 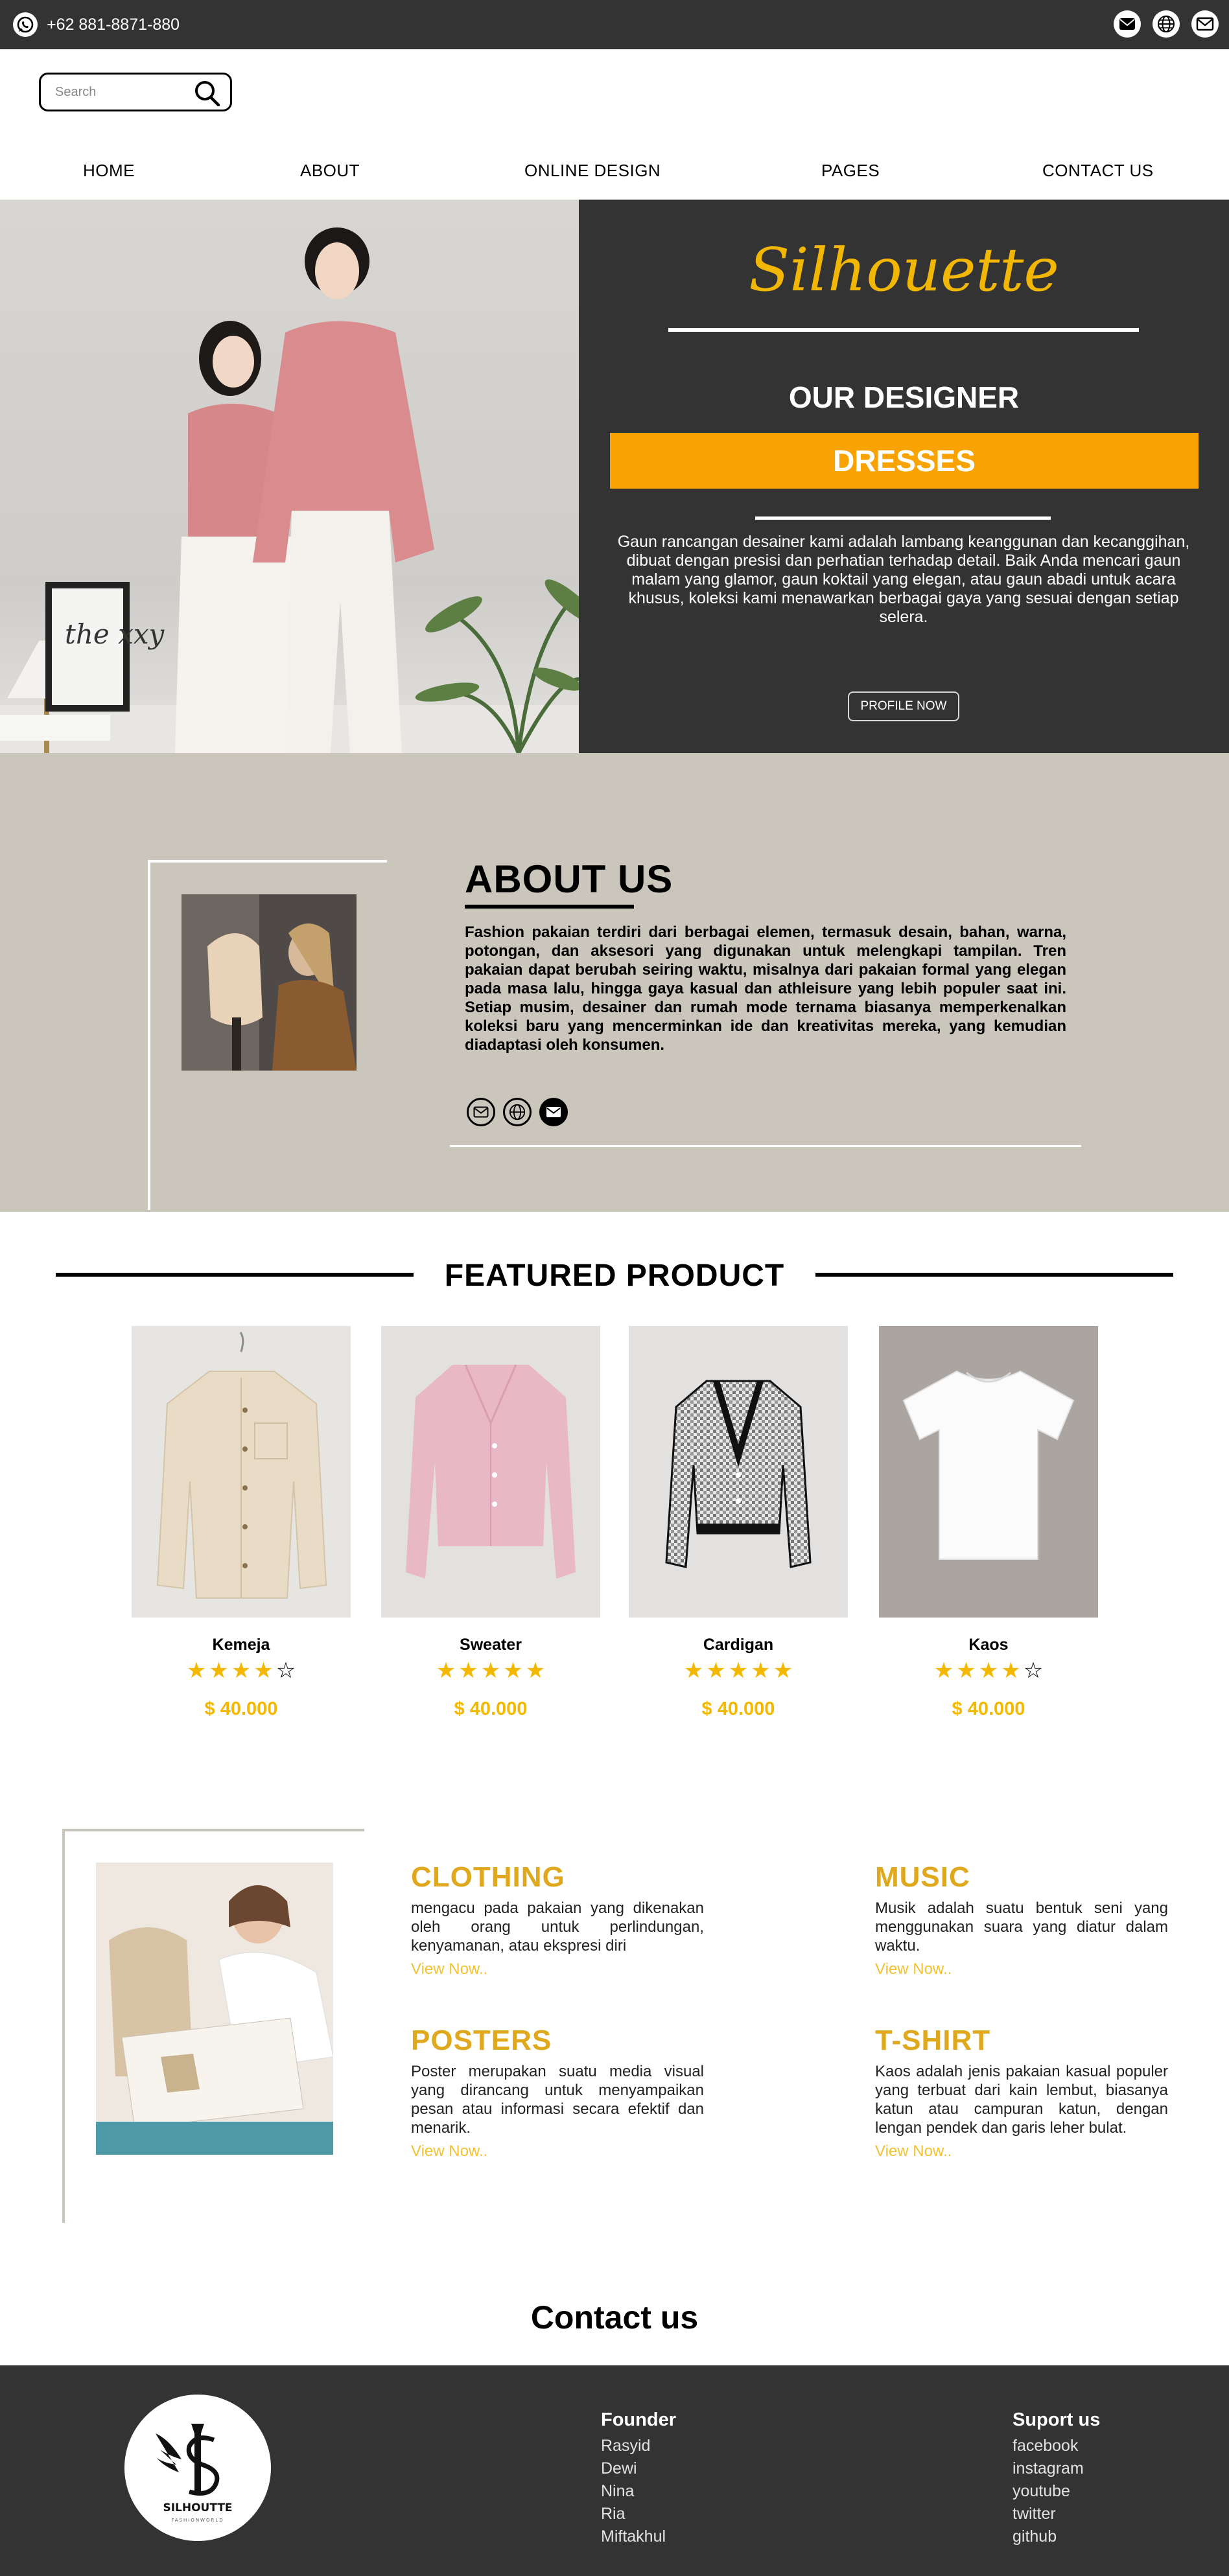 I want to click on product-card: Kaos ★ ★ ★ ★ ☆ $ 40.000, so click(x=988, y=1523).